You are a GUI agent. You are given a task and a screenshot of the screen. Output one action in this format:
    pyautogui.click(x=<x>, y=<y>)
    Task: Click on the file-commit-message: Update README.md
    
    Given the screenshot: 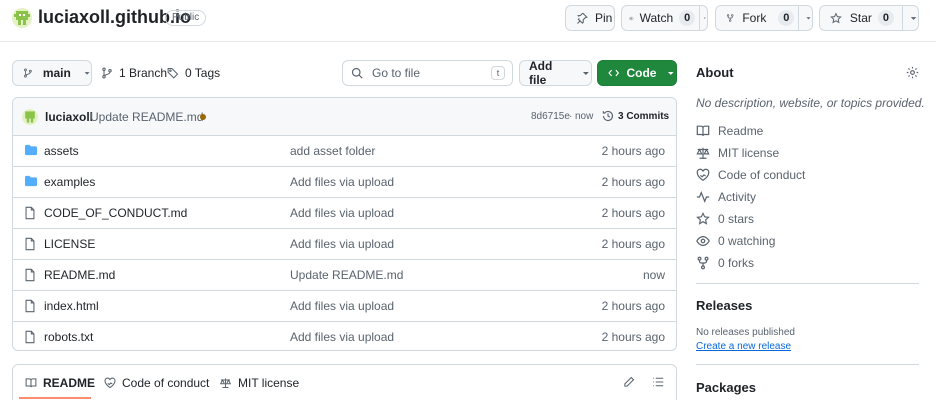 What is the action you would take?
    pyautogui.click(x=346, y=275)
    